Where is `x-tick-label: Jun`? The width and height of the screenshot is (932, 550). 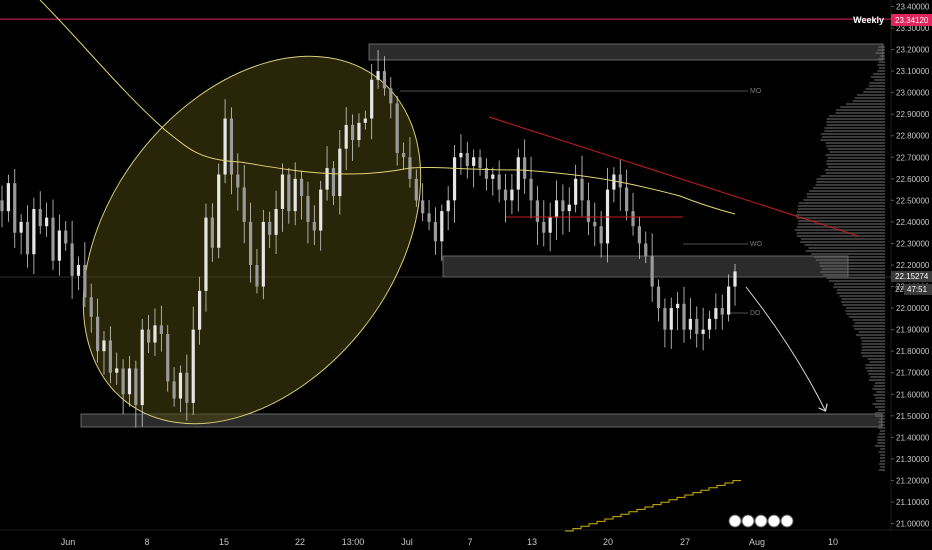
x-tick-label: Jun is located at coordinates (68, 542).